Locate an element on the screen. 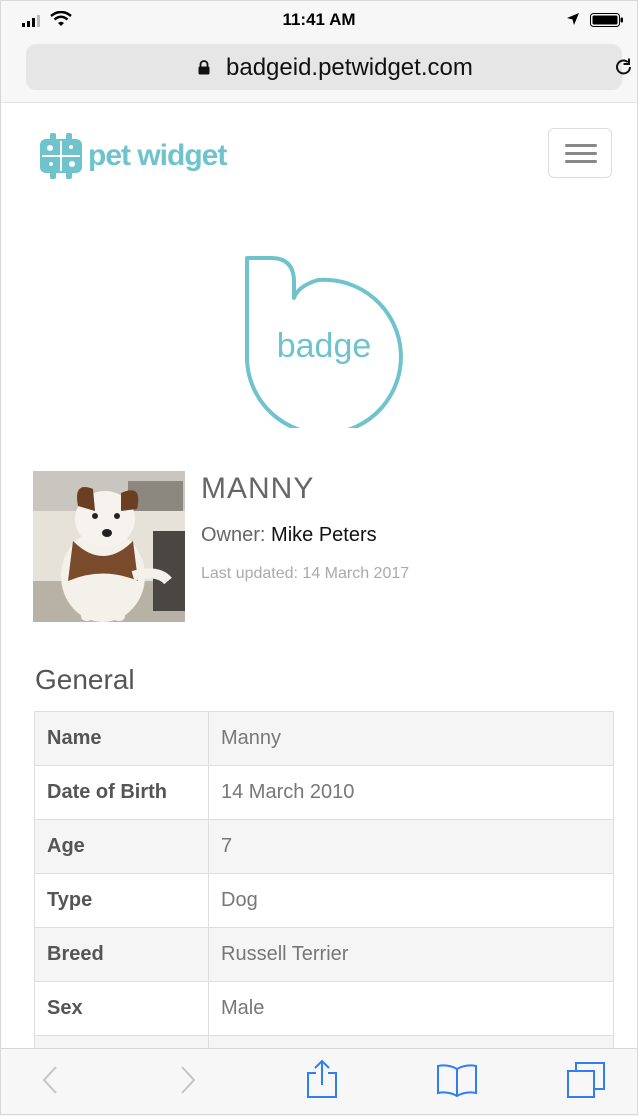 The width and height of the screenshot is (638, 1116). status-time: 11:41 AM is located at coordinates (319, 19).